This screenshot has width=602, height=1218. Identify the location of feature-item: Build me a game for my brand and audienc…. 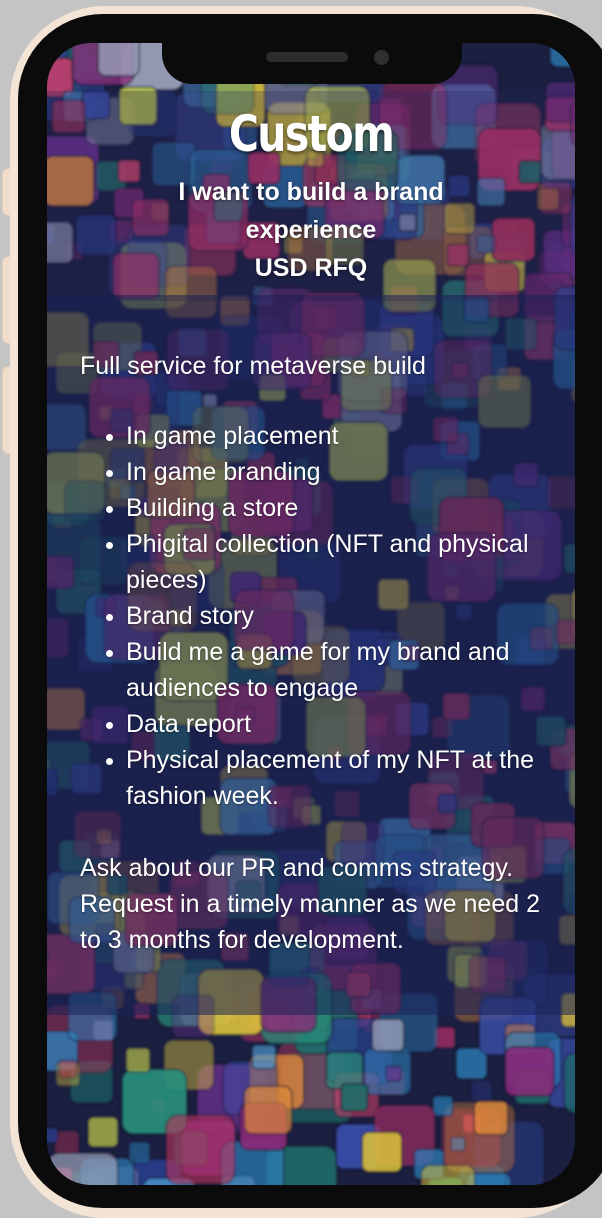
(343, 670).